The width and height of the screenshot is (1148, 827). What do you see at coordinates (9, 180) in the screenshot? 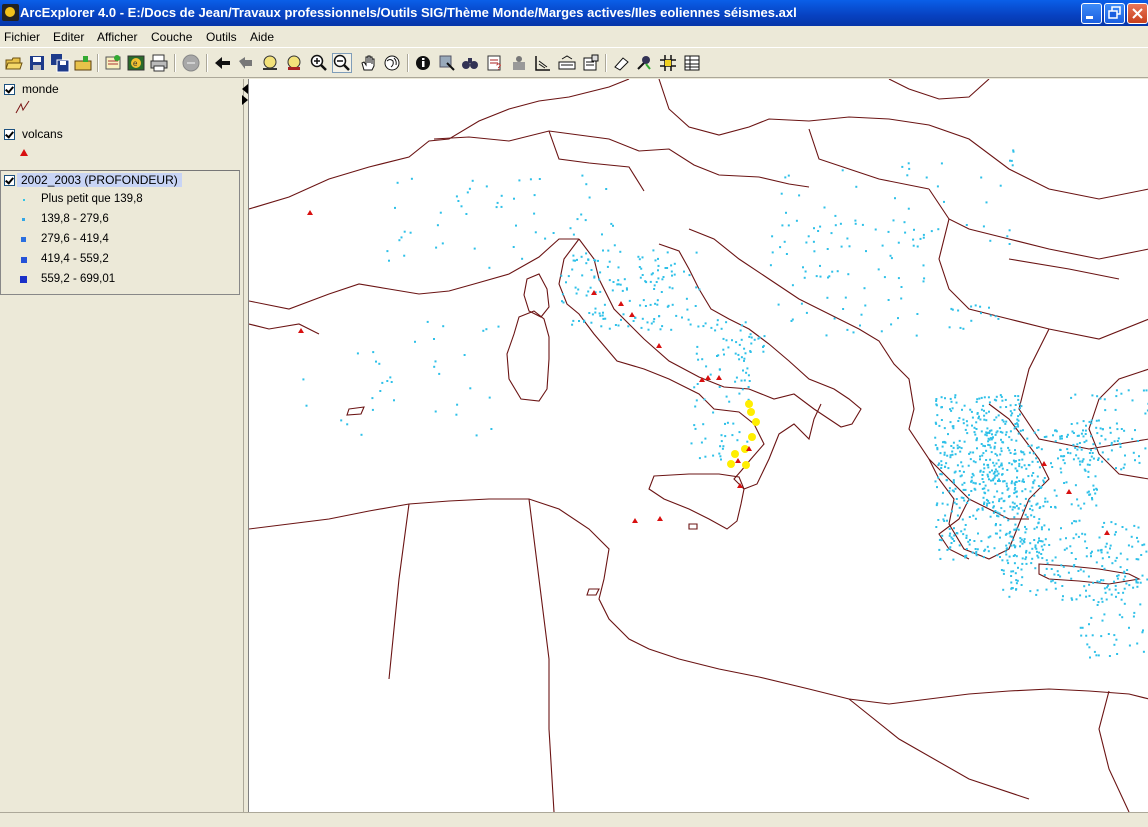
I see `layer-seismes-checkbox` at bounding box center [9, 180].